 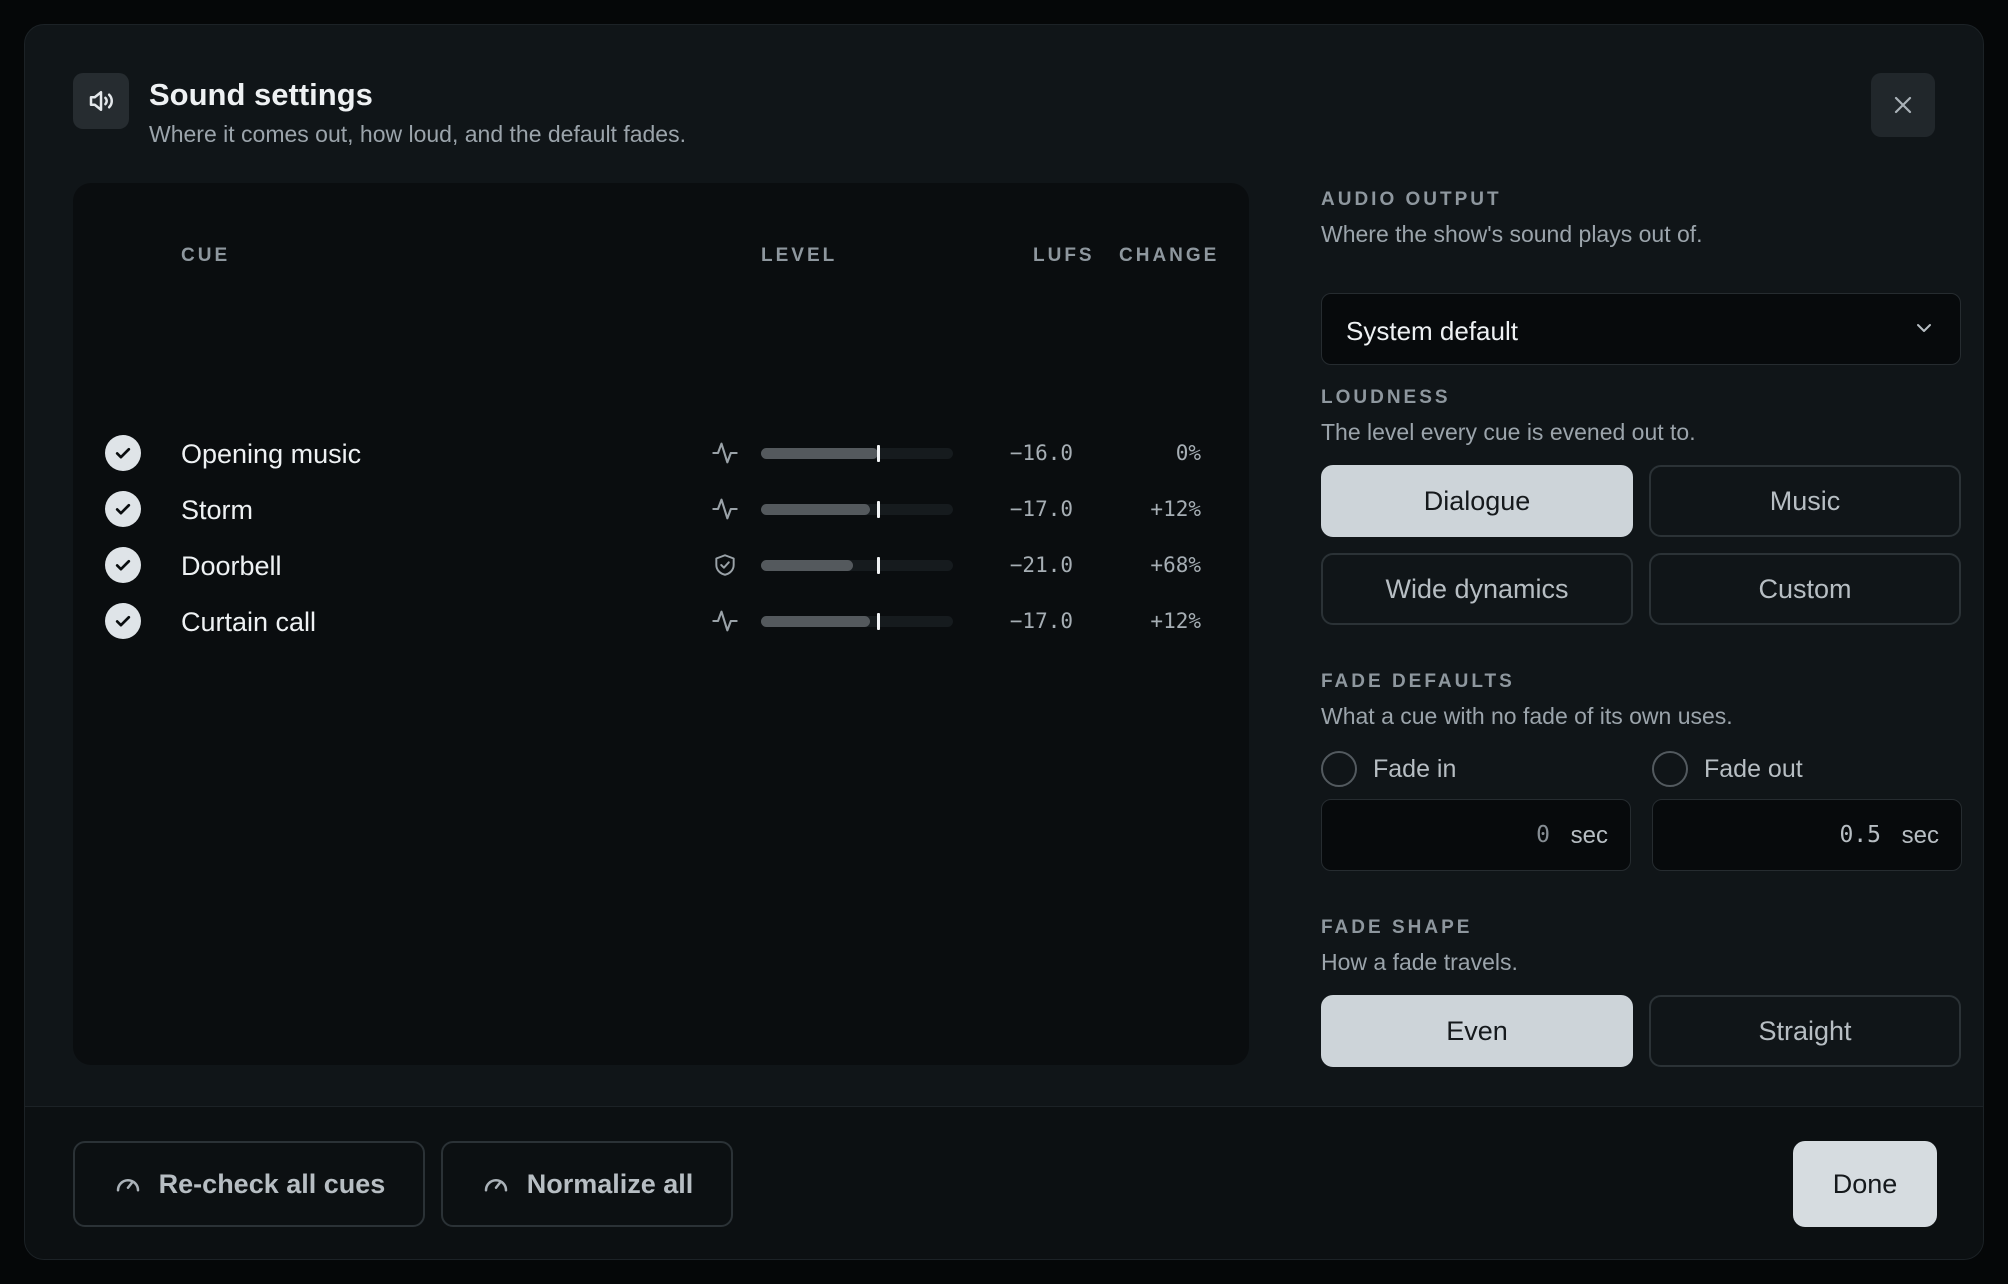 What do you see at coordinates (1477, 1031) in the screenshot?
I see `fade-shape-option-even: Even` at bounding box center [1477, 1031].